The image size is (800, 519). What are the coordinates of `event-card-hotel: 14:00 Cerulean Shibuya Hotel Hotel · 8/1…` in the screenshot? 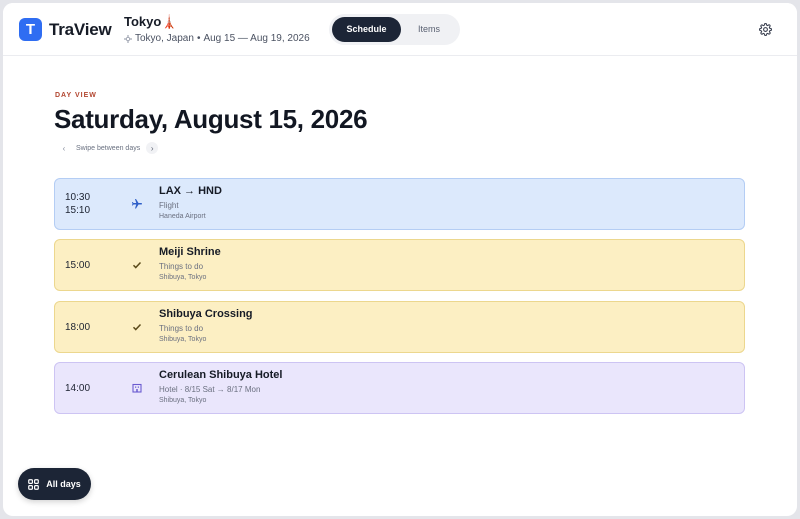 It's located at (399, 388).